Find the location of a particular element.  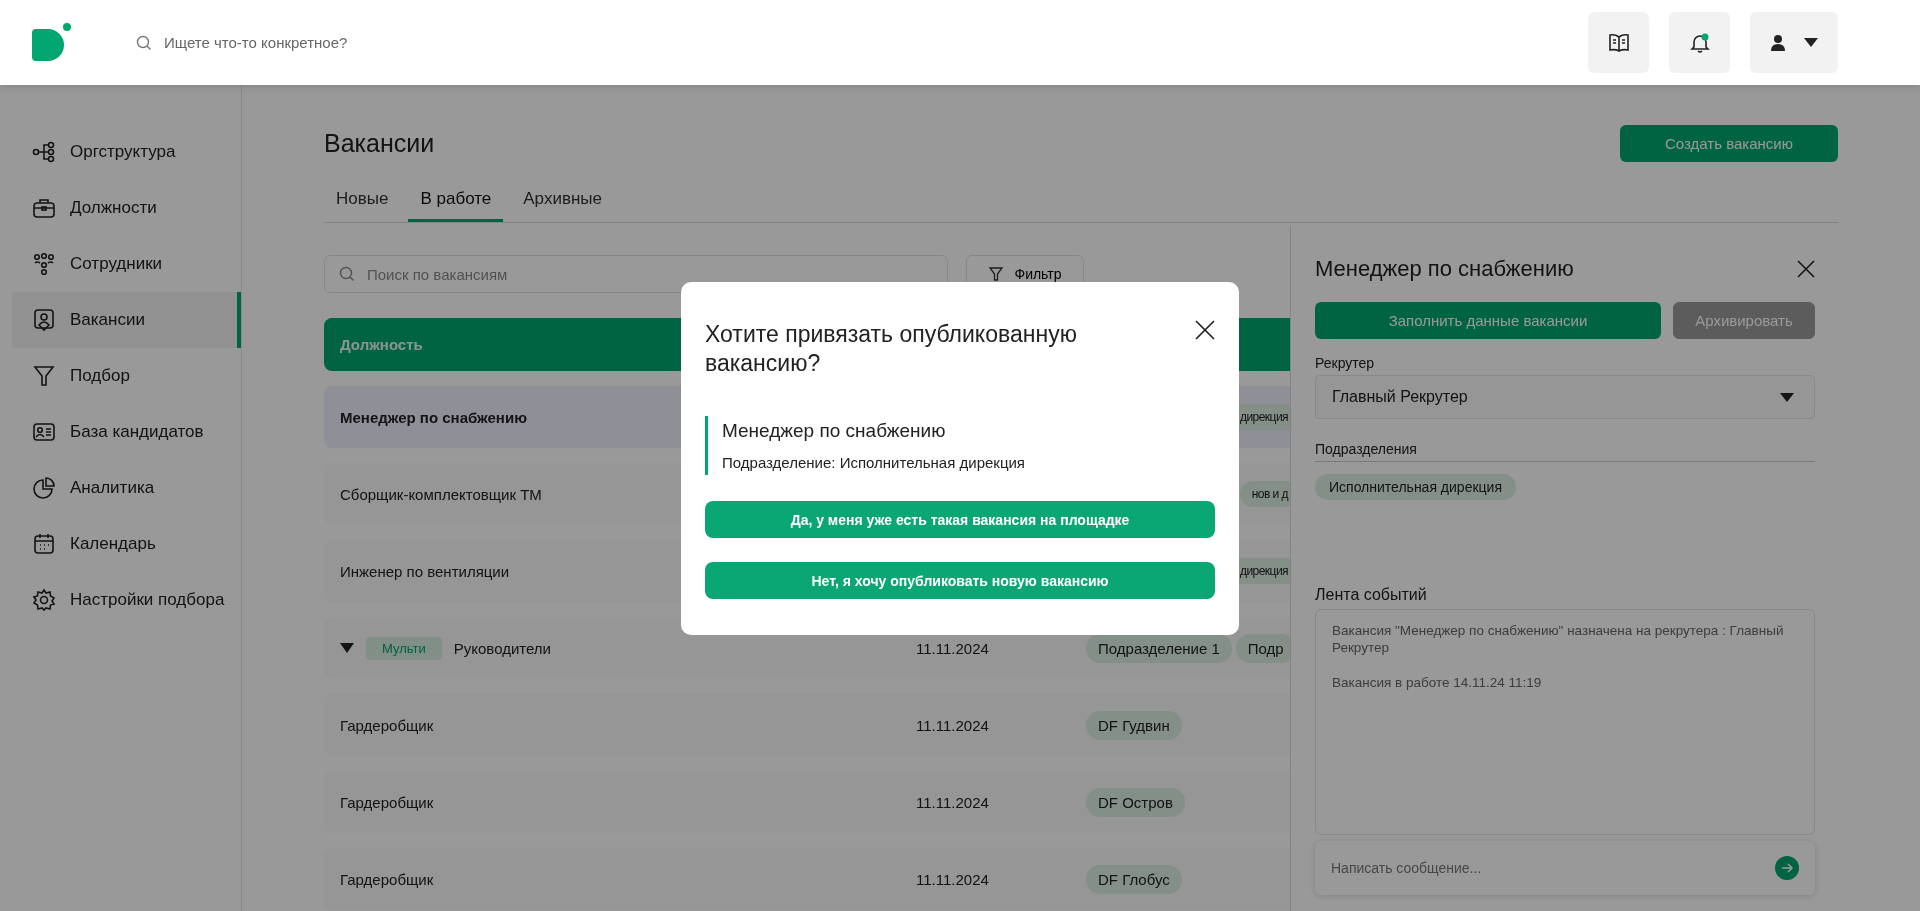

sidebar-item: Календарь is located at coordinates (126, 544).